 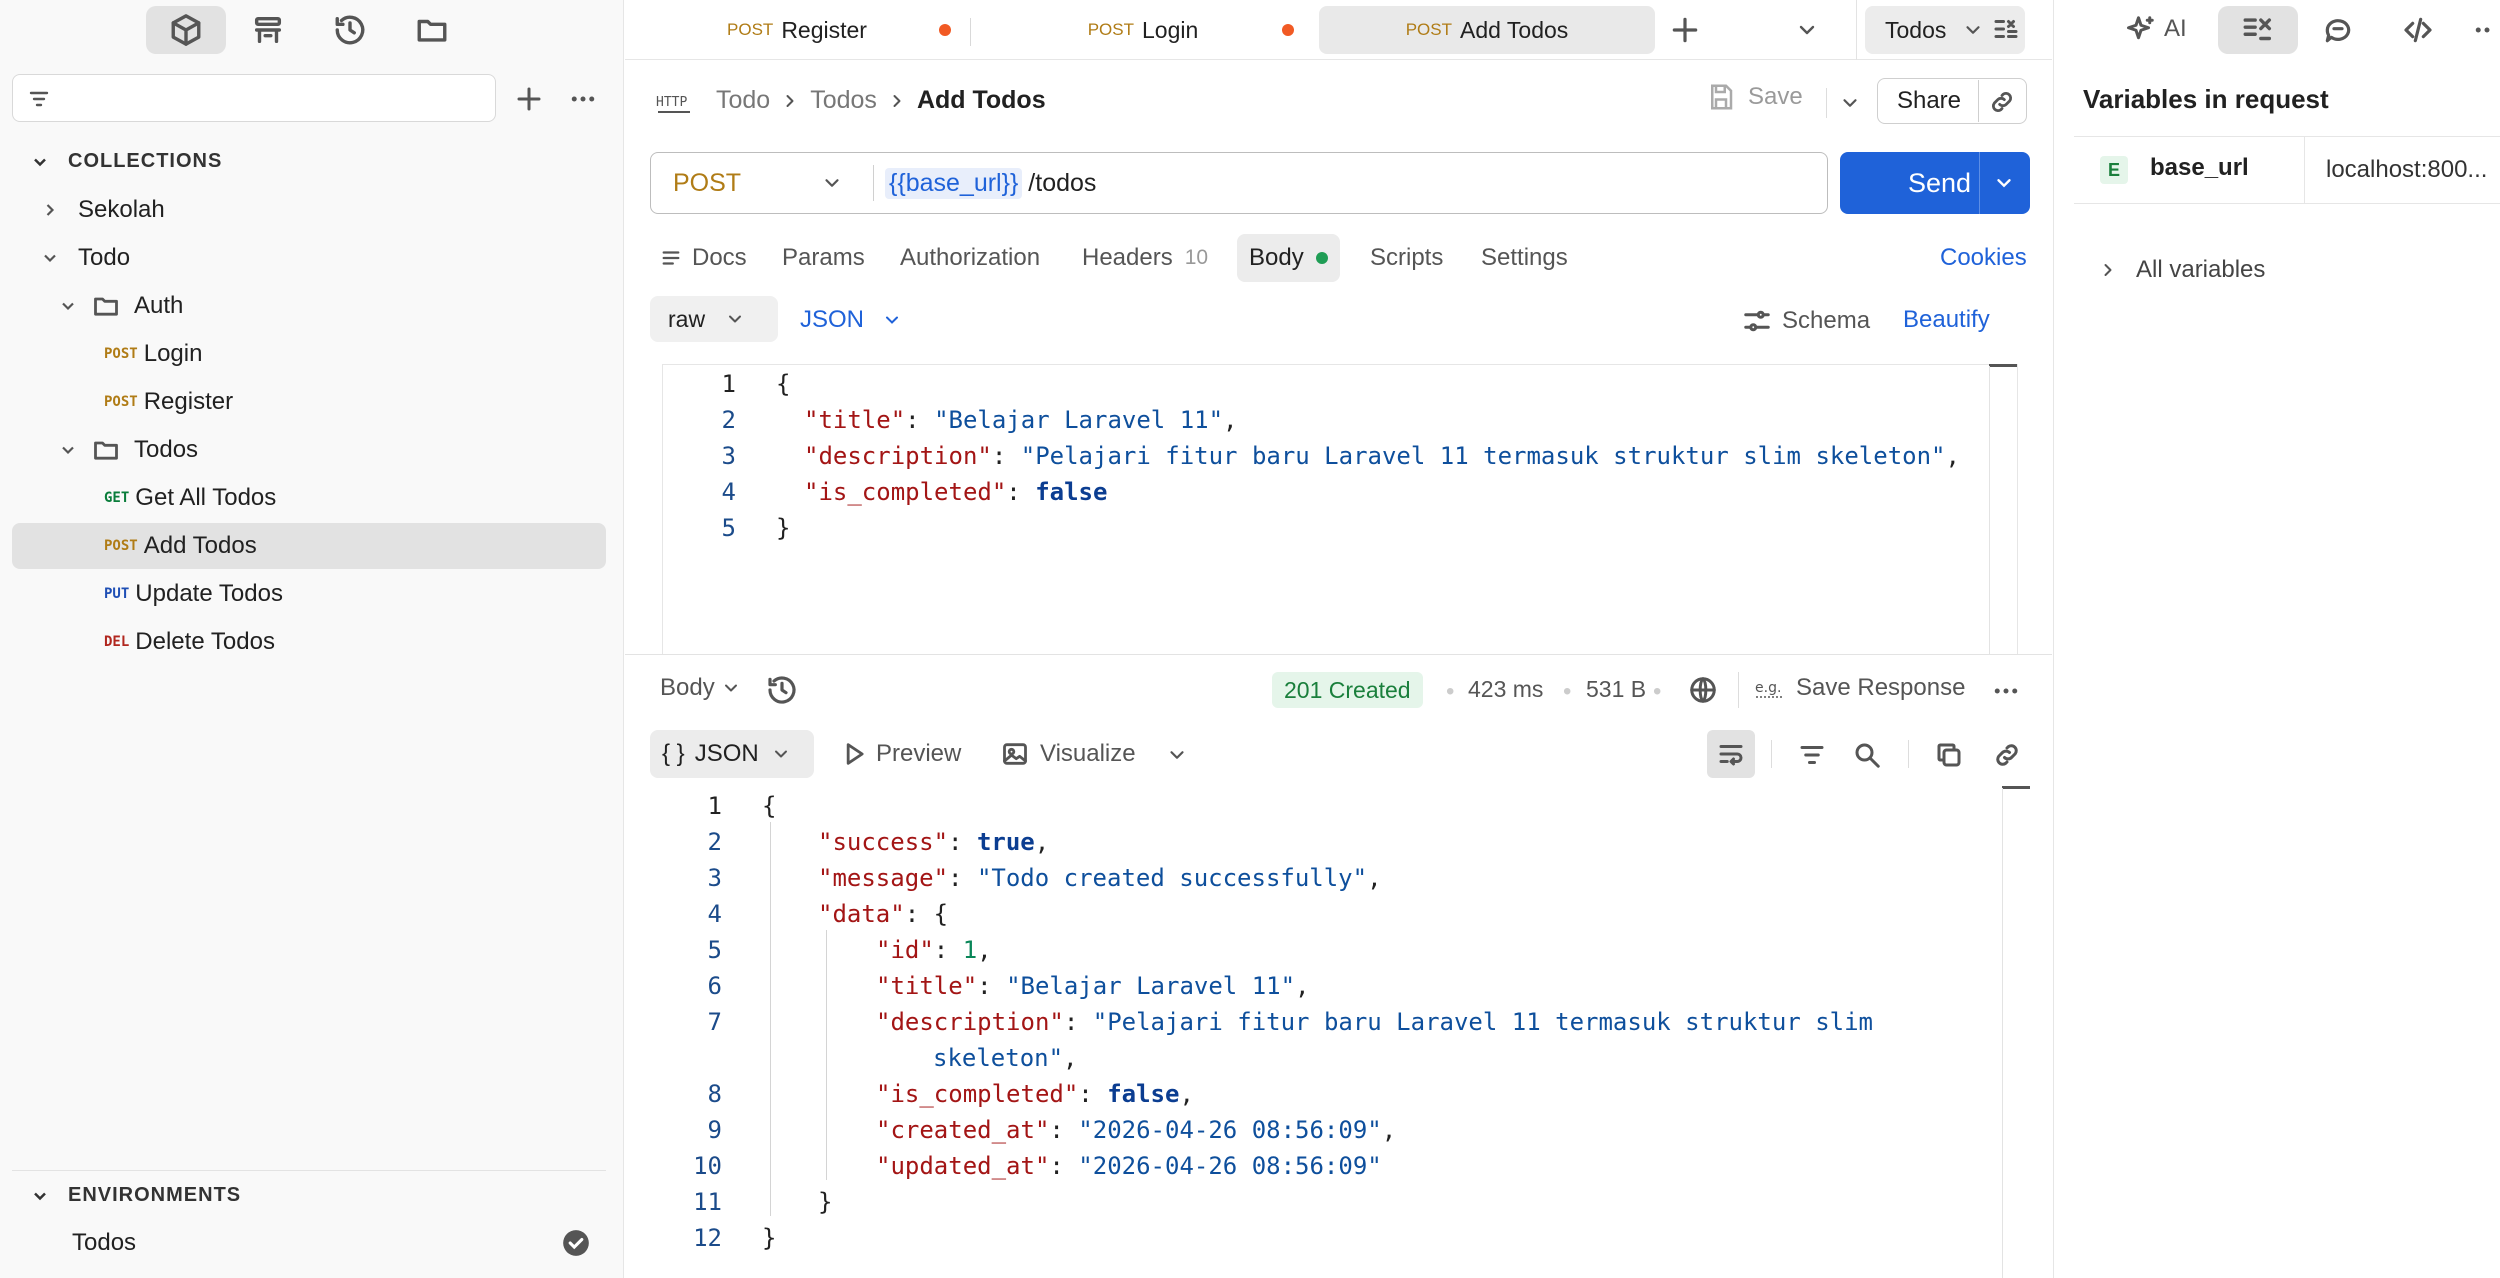 I want to click on filter-icon, so click(x=1812, y=755).